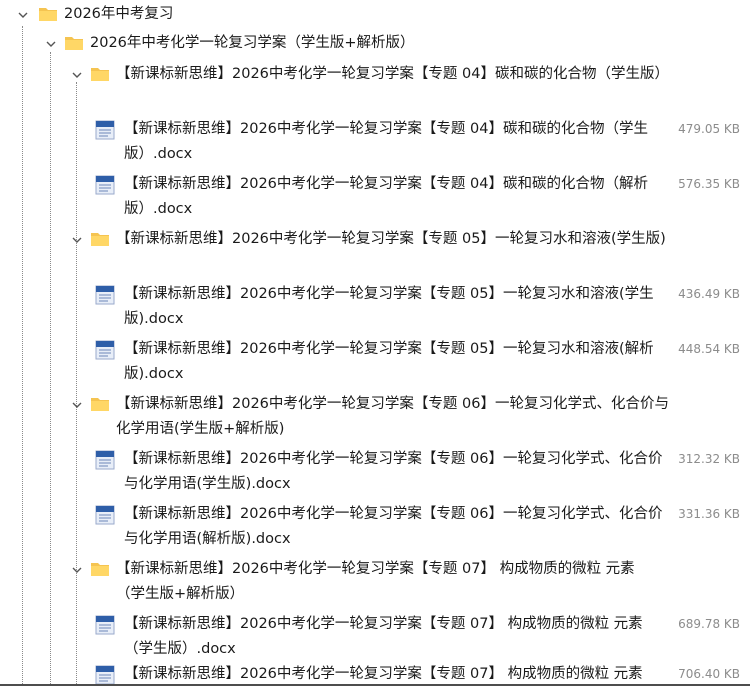  What do you see at coordinates (252, 43) in the screenshot?
I see `package-folder-label: 2026年中考化学一轮复习学案（学生版+解析版）` at bounding box center [252, 43].